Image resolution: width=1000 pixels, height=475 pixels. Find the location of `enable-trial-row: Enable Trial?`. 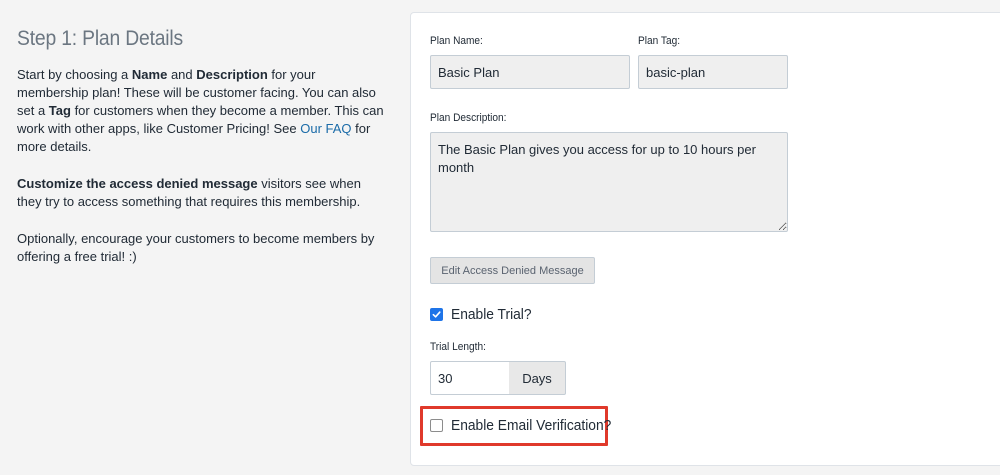

enable-trial-row: Enable Trial? is located at coordinates (484, 314).